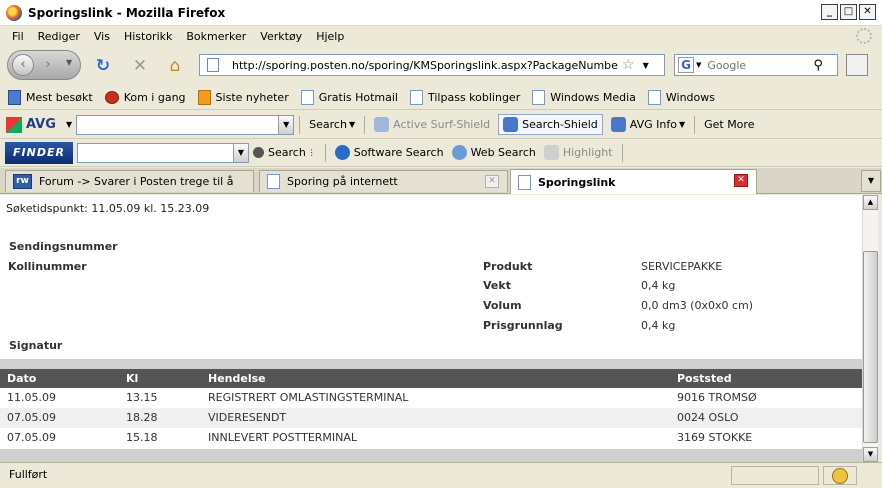  Describe the element at coordinates (175, 66) in the screenshot. I see `home-icon: ⌂` at that location.